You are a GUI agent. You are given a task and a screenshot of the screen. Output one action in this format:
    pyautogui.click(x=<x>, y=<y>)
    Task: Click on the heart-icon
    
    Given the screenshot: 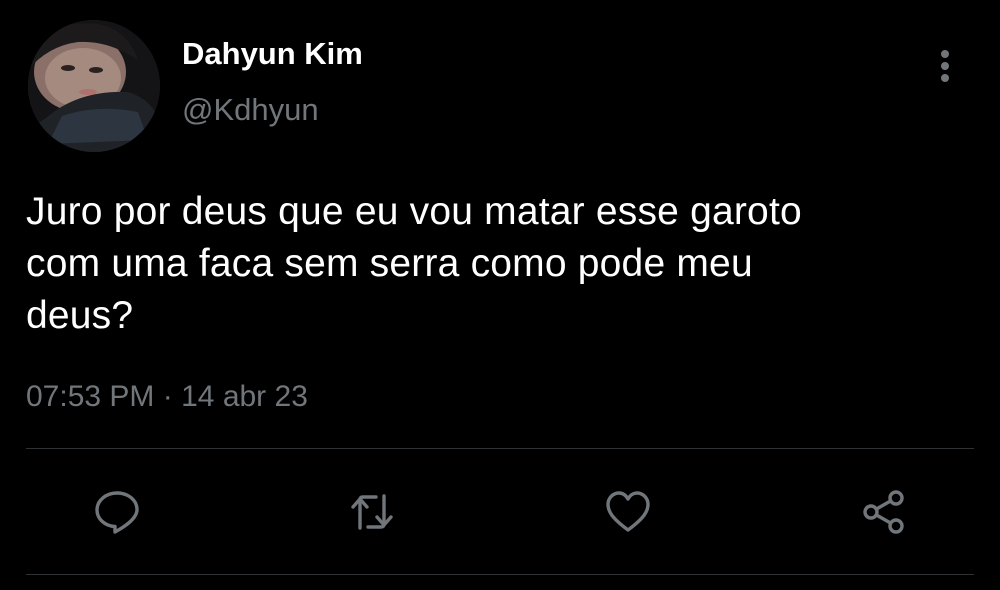 What is the action you would take?
    pyautogui.click(x=628, y=511)
    